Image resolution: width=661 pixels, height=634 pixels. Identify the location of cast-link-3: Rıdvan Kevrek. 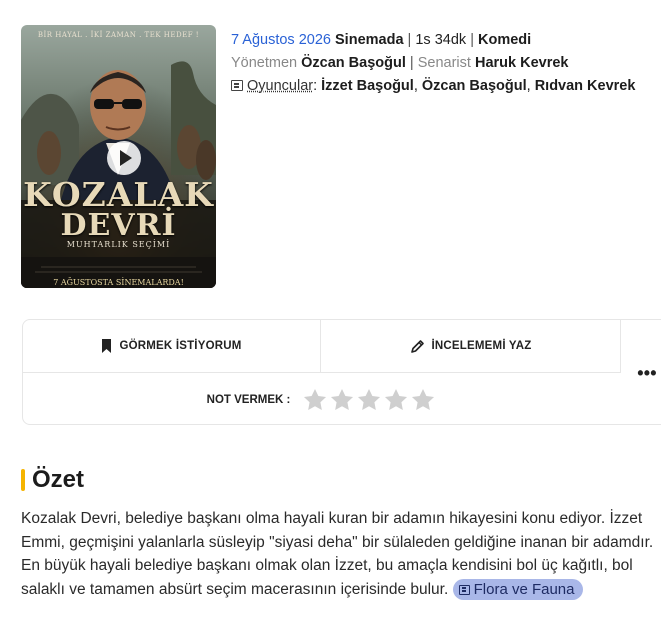
(585, 86).